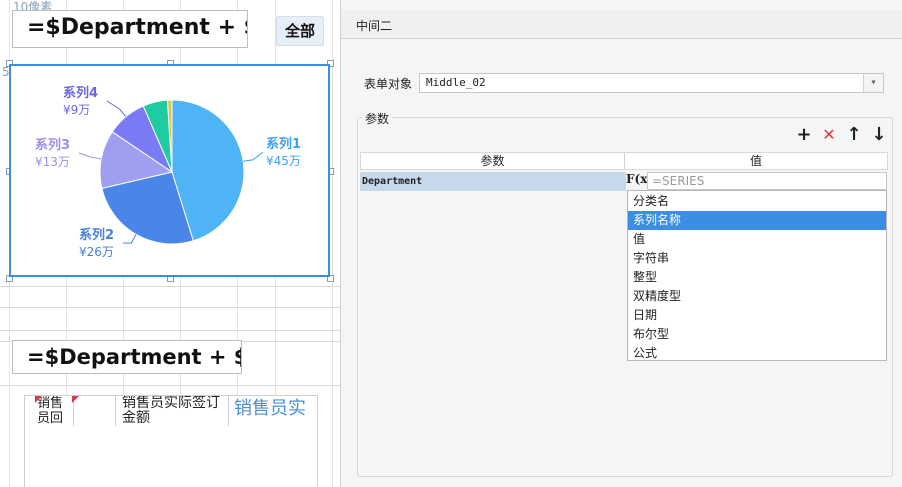  What do you see at coordinates (829, 135) in the screenshot?
I see `delete-icon: ✕` at bounding box center [829, 135].